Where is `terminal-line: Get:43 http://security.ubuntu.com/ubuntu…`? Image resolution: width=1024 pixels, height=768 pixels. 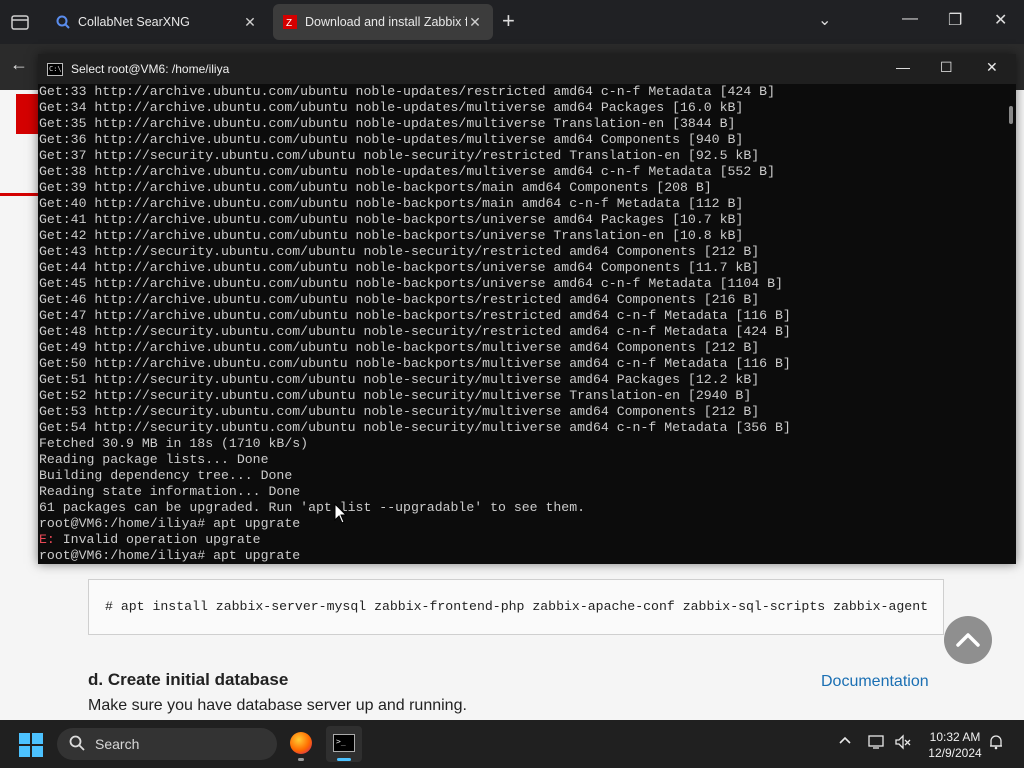 terminal-line: Get:43 http://security.ubuntu.com/ubuntu… is located at coordinates (521, 252).